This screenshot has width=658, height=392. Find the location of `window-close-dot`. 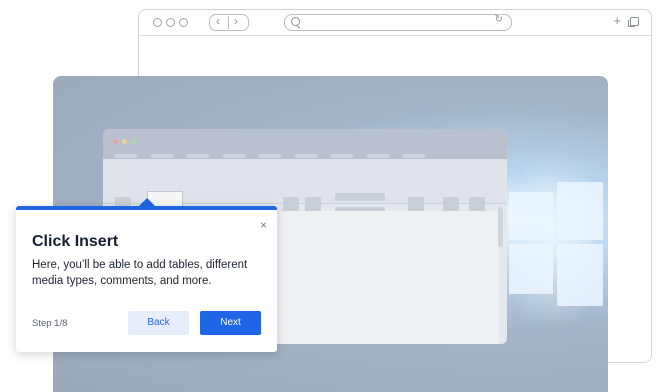

window-close-dot is located at coordinates (157, 22).